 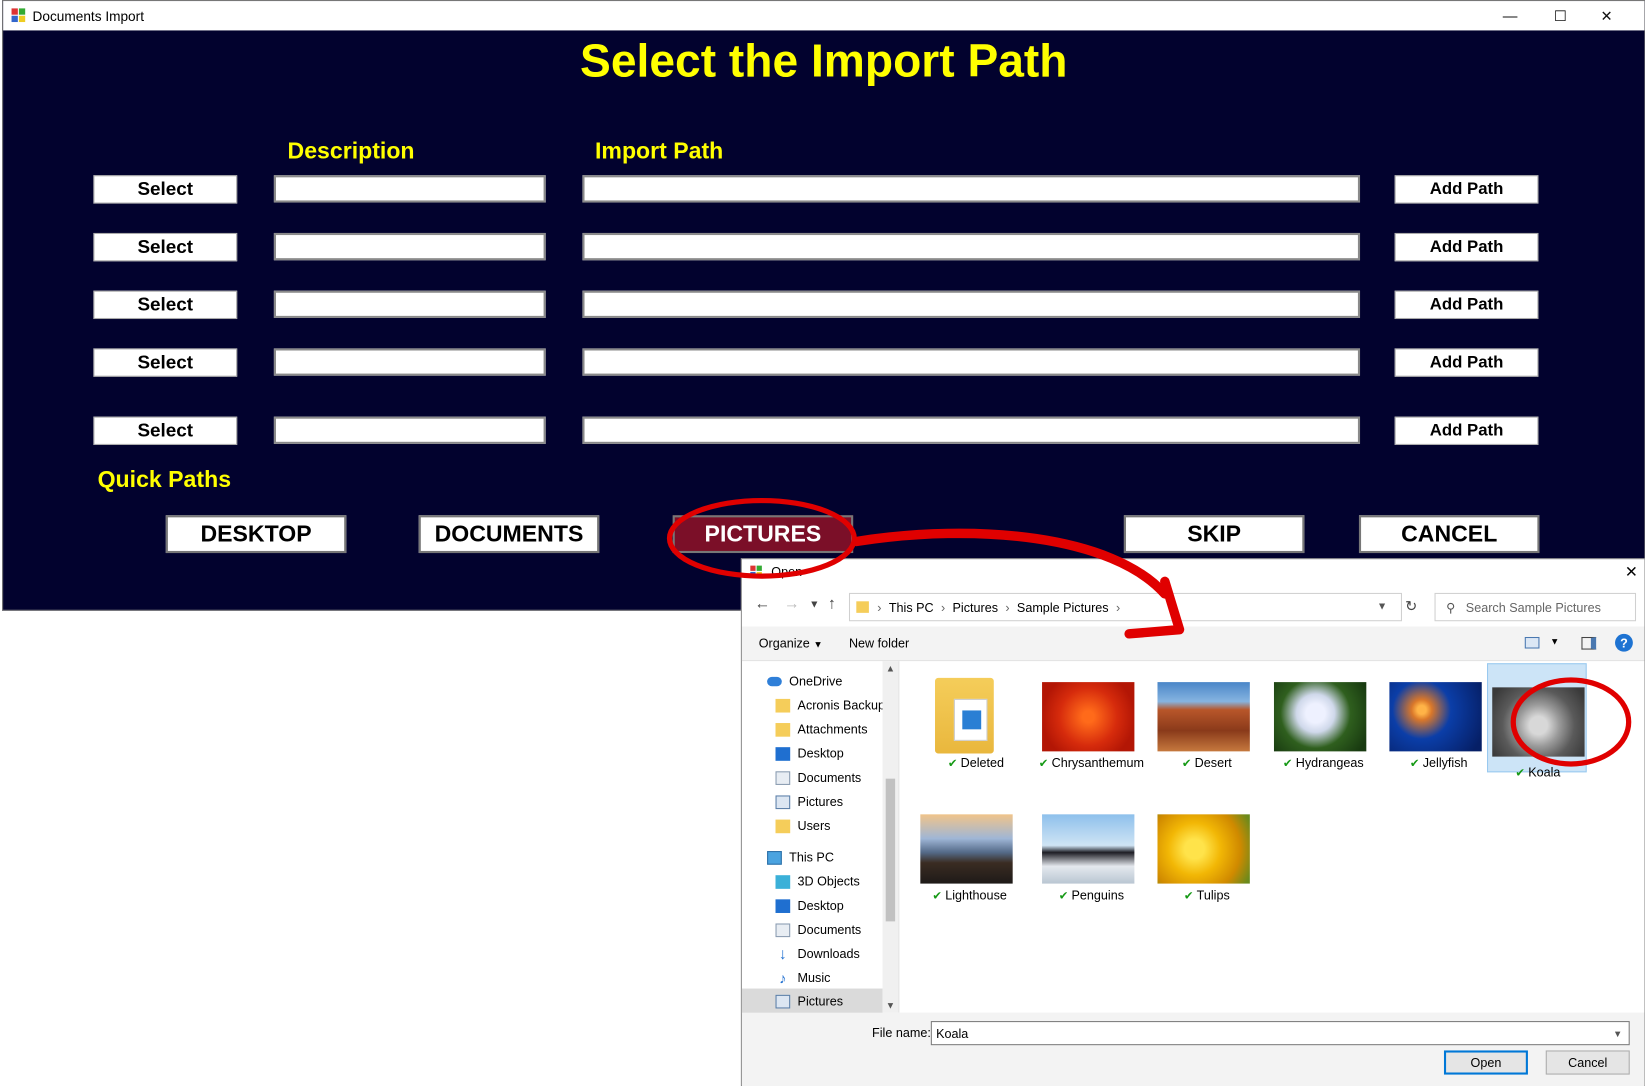 What do you see at coordinates (1214, 534) in the screenshot?
I see `skip-button: SKIP` at bounding box center [1214, 534].